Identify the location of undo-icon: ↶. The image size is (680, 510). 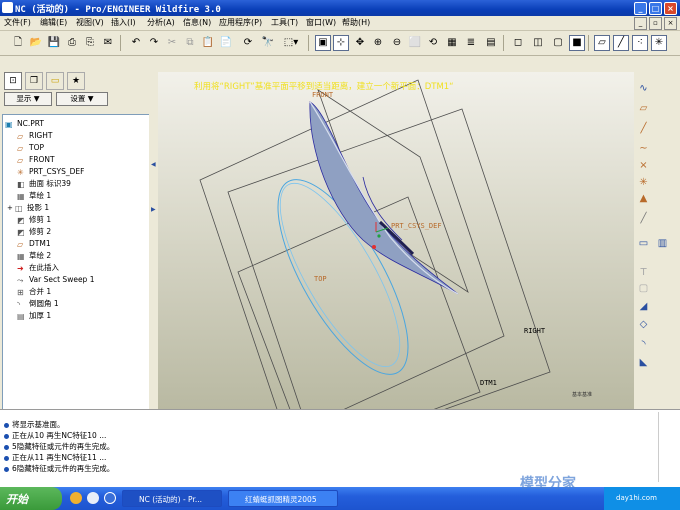
(136, 43).